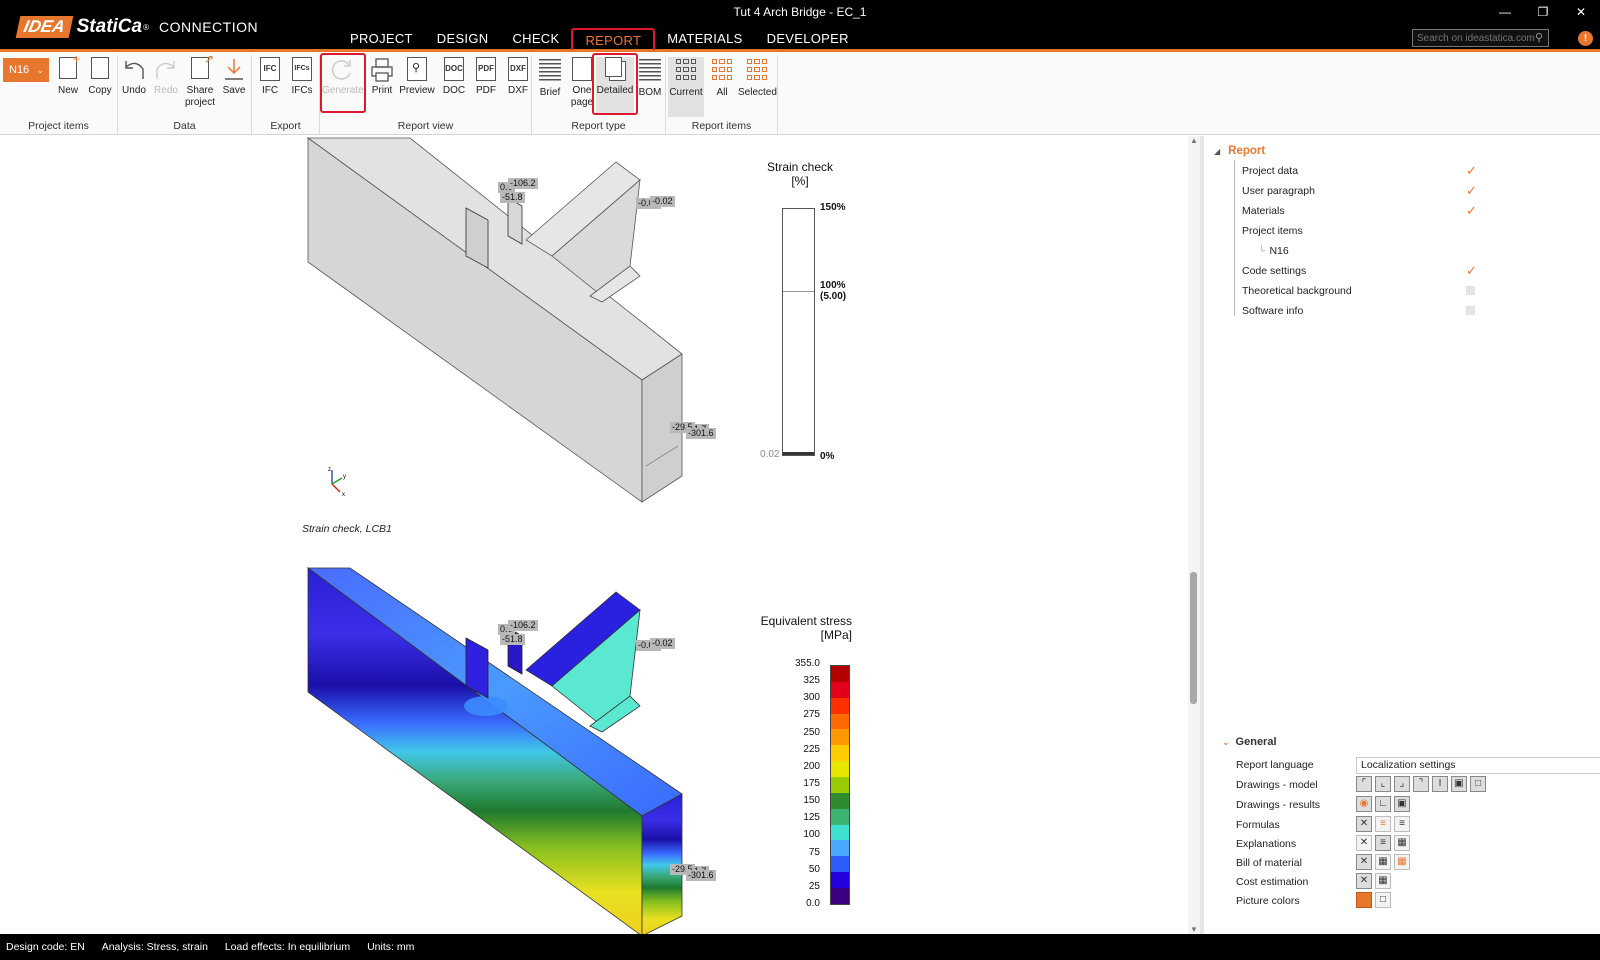 This screenshot has width=1600, height=960. Describe the element at coordinates (1239, 151) in the screenshot. I see `tree-root: ◢ Report` at that location.